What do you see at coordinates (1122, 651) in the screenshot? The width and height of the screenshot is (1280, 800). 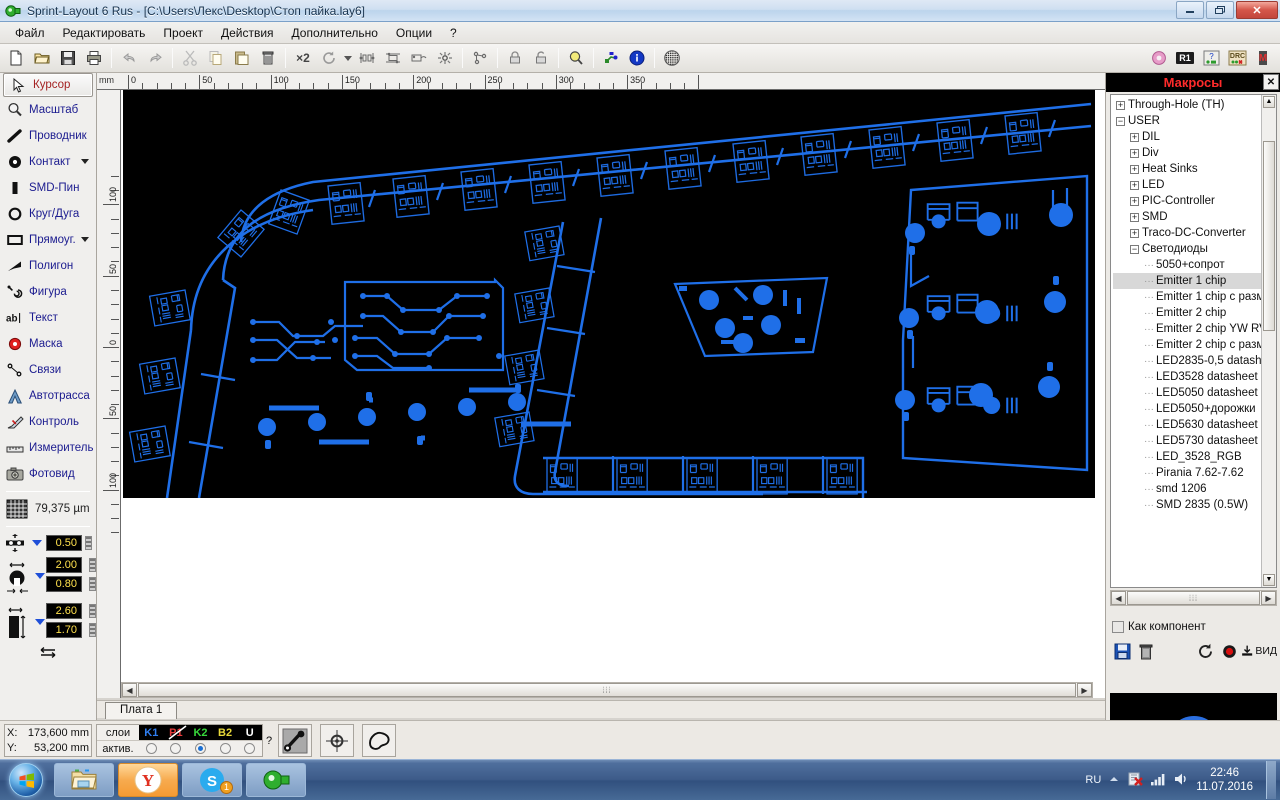 I see `save-macro-icon` at bounding box center [1122, 651].